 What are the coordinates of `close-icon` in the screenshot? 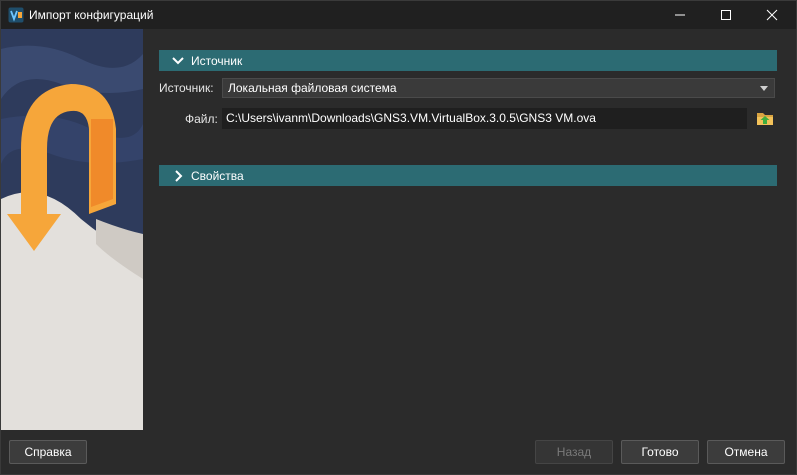 It's located at (772, 15).